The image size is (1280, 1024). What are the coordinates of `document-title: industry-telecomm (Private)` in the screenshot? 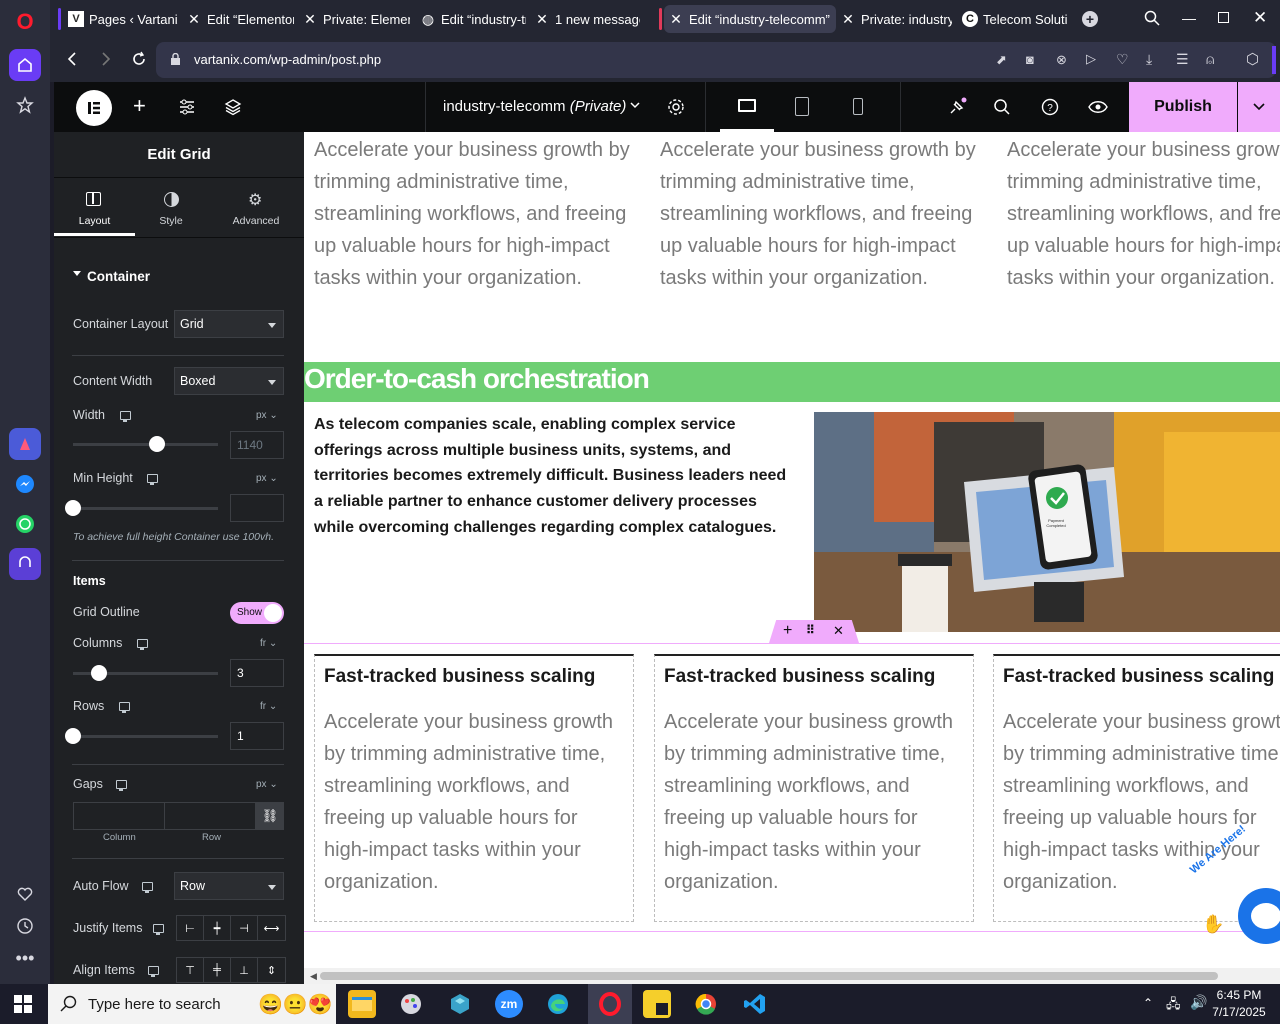 It's located at (534, 106).